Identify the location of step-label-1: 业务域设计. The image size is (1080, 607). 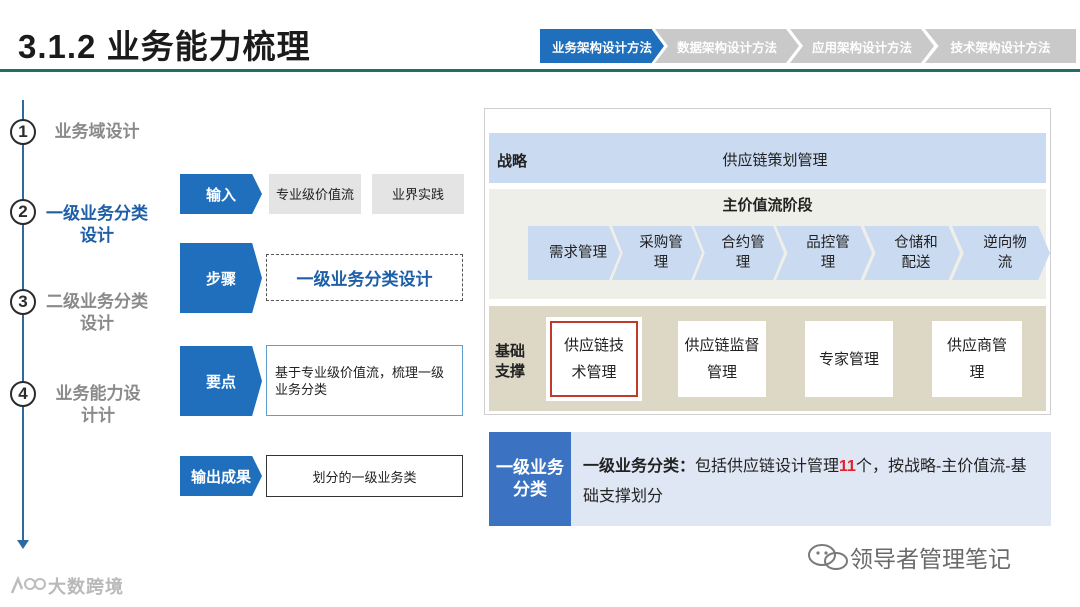
(97, 132).